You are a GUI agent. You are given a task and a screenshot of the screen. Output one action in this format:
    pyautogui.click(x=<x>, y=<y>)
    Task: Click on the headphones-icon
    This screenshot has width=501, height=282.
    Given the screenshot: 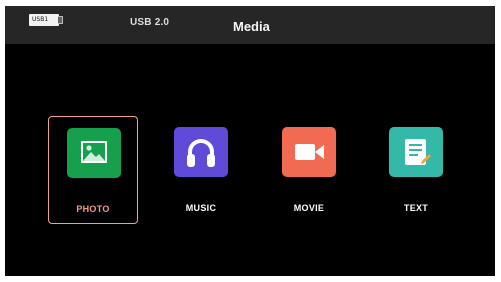 What is the action you would take?
    pyautogui.click(x=201, y=152)
    